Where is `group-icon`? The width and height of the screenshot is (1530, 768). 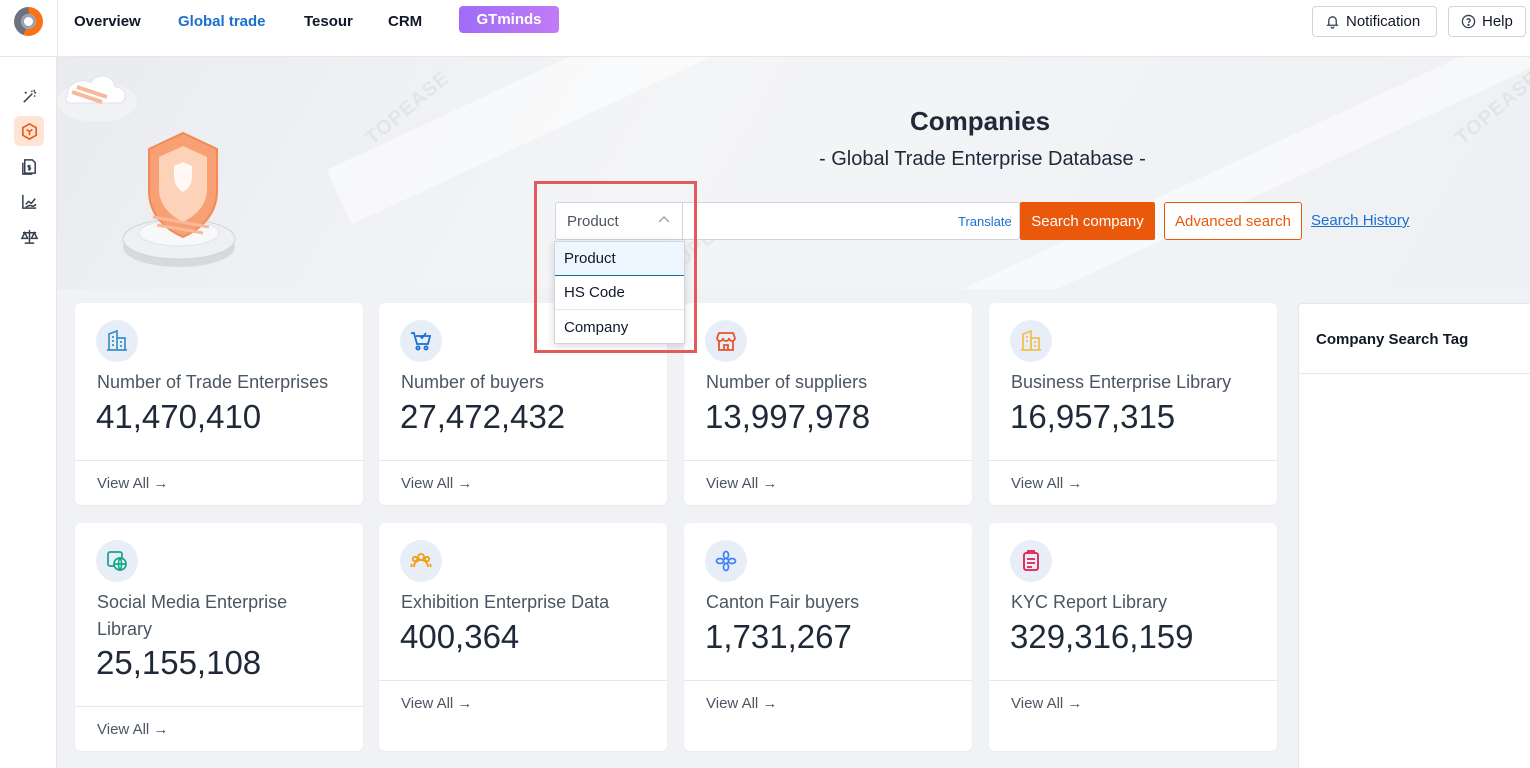 group-icon is located at coordinates (421, 561).